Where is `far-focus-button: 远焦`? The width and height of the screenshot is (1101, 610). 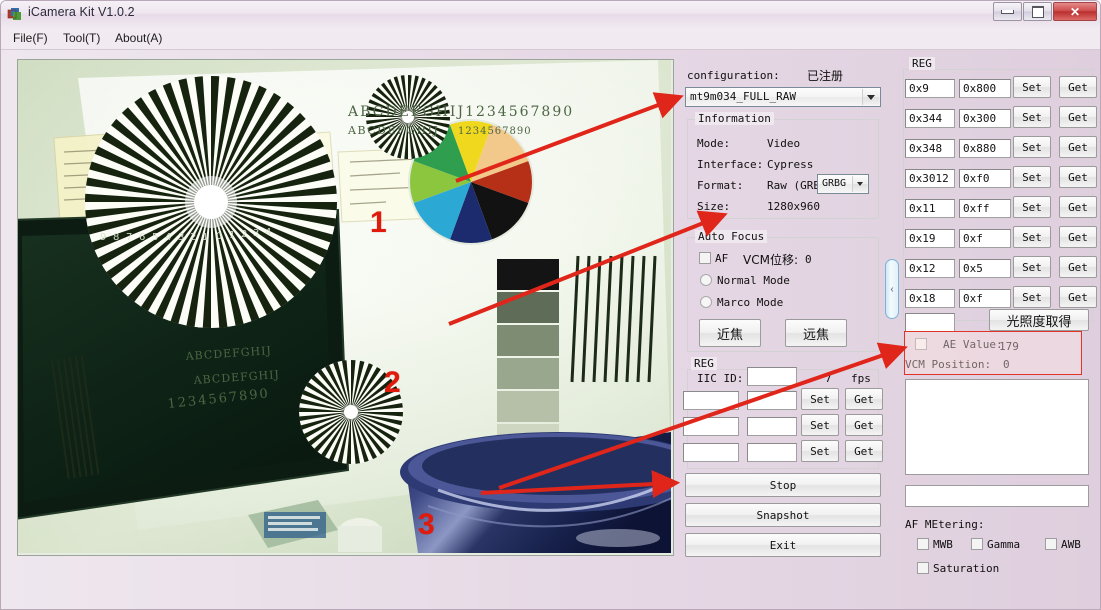
far-focus-button: 远焦 is located at coordinates (816, 333).